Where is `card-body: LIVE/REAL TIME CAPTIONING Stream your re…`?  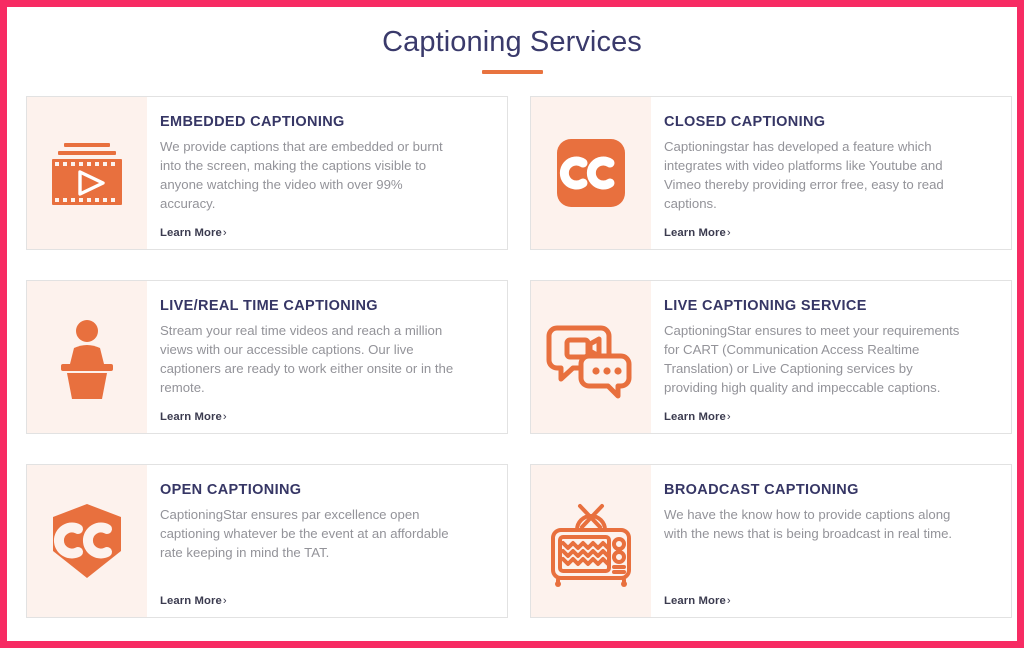 card-body: LIVE/REAL TIME CAPTIONING Stream your re… is located at coordinates (327, 357).